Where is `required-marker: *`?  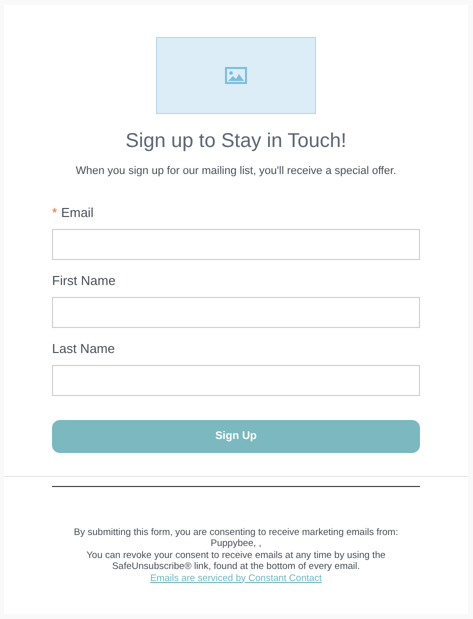 required-marker: * is located at coordinates (55, 212).